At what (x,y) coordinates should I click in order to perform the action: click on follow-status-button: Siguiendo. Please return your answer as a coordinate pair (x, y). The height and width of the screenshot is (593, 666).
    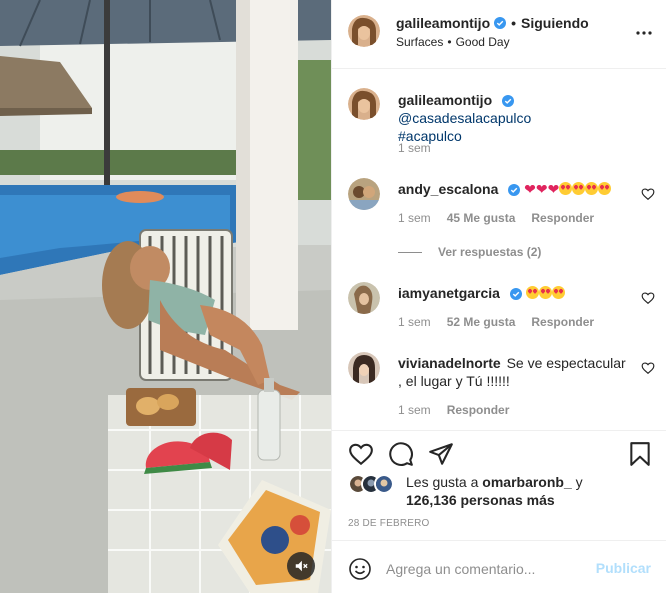
    Looking at the image, I should click on (555, 23).